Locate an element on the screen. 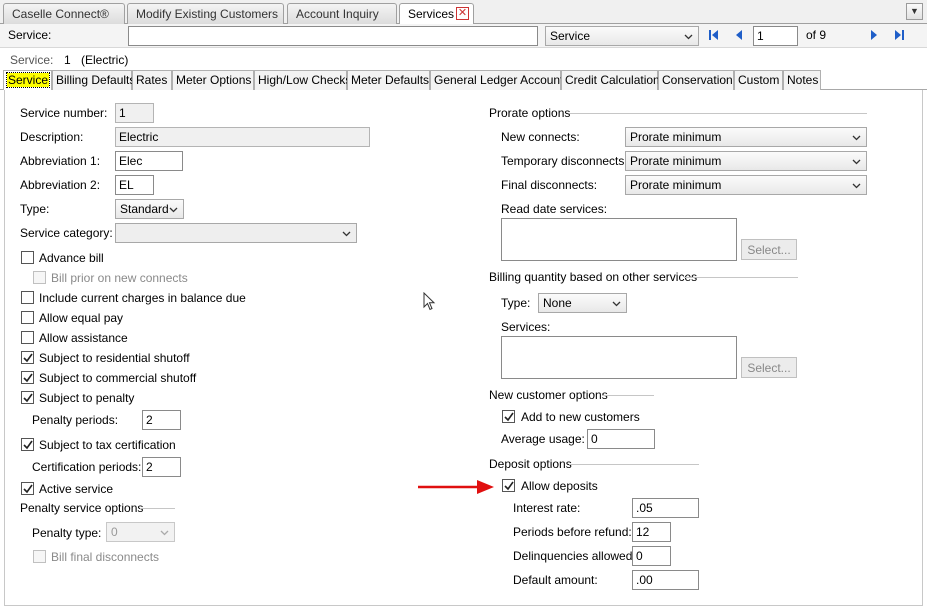 The height and width of the screenshot is (610, 927). bill-final-disconnects-label: Bill final disconnects is located at coordinates (105, 557).